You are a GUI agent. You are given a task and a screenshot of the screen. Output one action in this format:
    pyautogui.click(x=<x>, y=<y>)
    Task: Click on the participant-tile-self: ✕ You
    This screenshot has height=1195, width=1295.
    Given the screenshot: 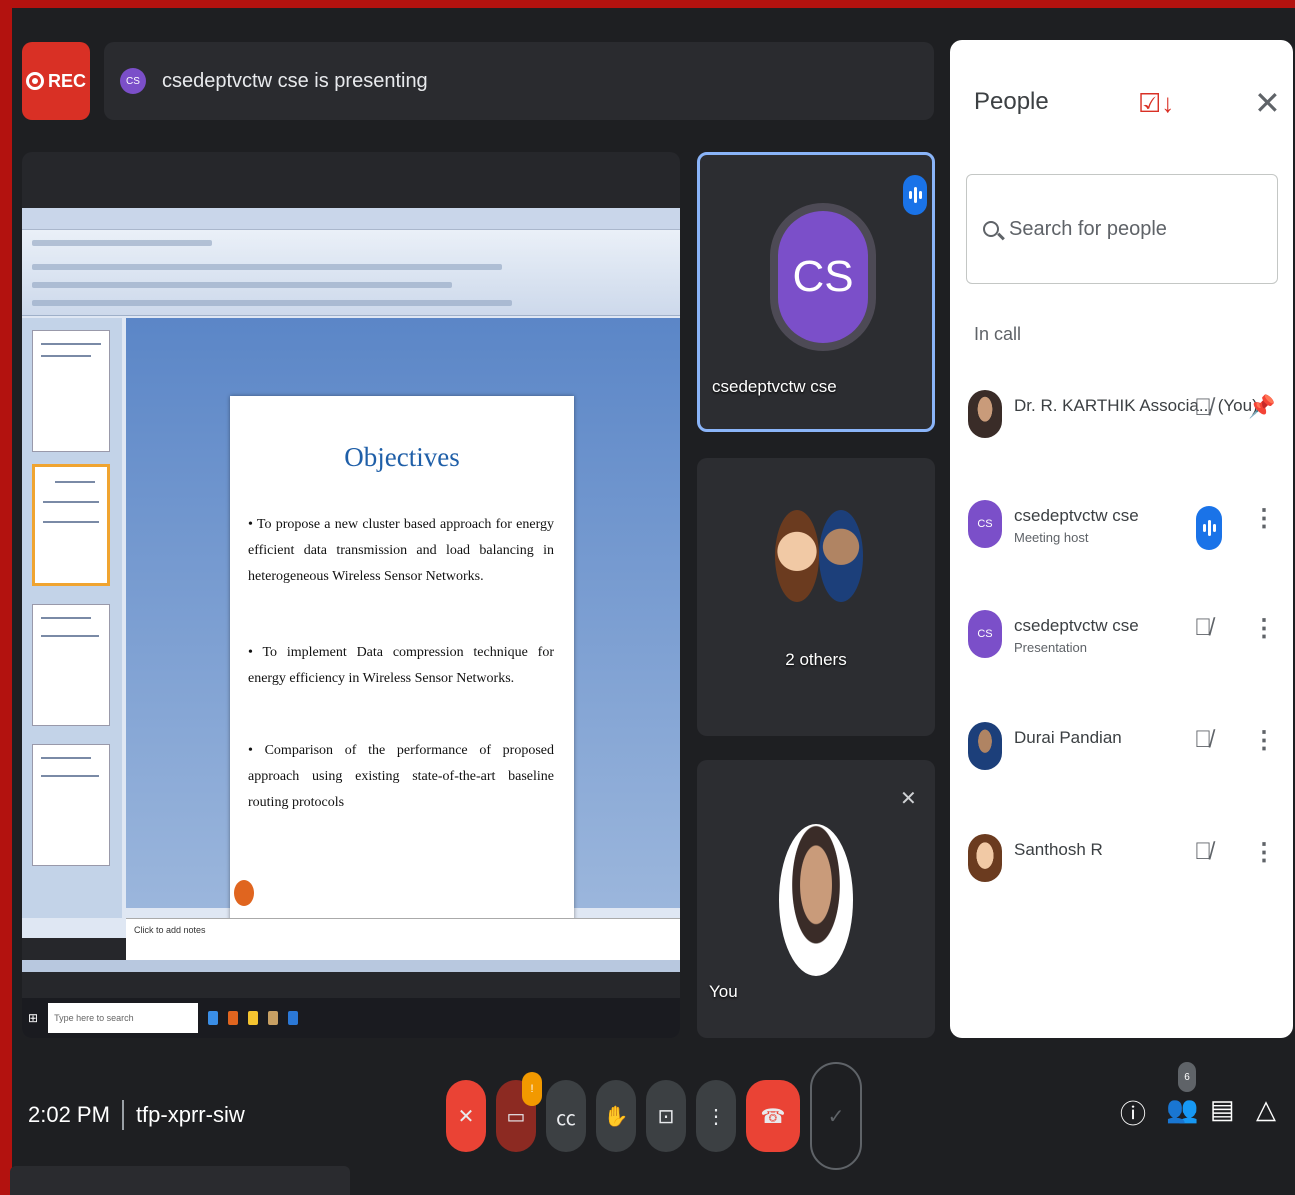 What is the action you would take?
    pyautogui.click(x=816, y=899)
    